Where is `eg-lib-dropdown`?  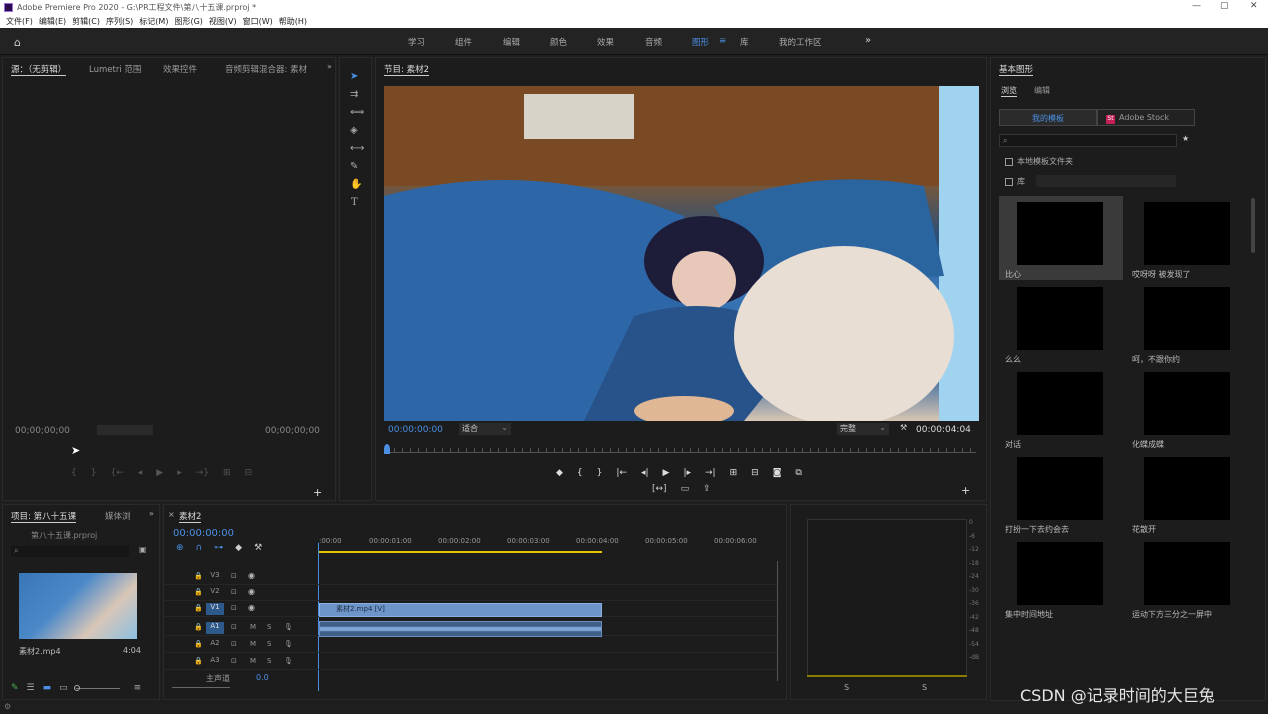 eg-lib-dropdown is located at coordinates (1106, 181).